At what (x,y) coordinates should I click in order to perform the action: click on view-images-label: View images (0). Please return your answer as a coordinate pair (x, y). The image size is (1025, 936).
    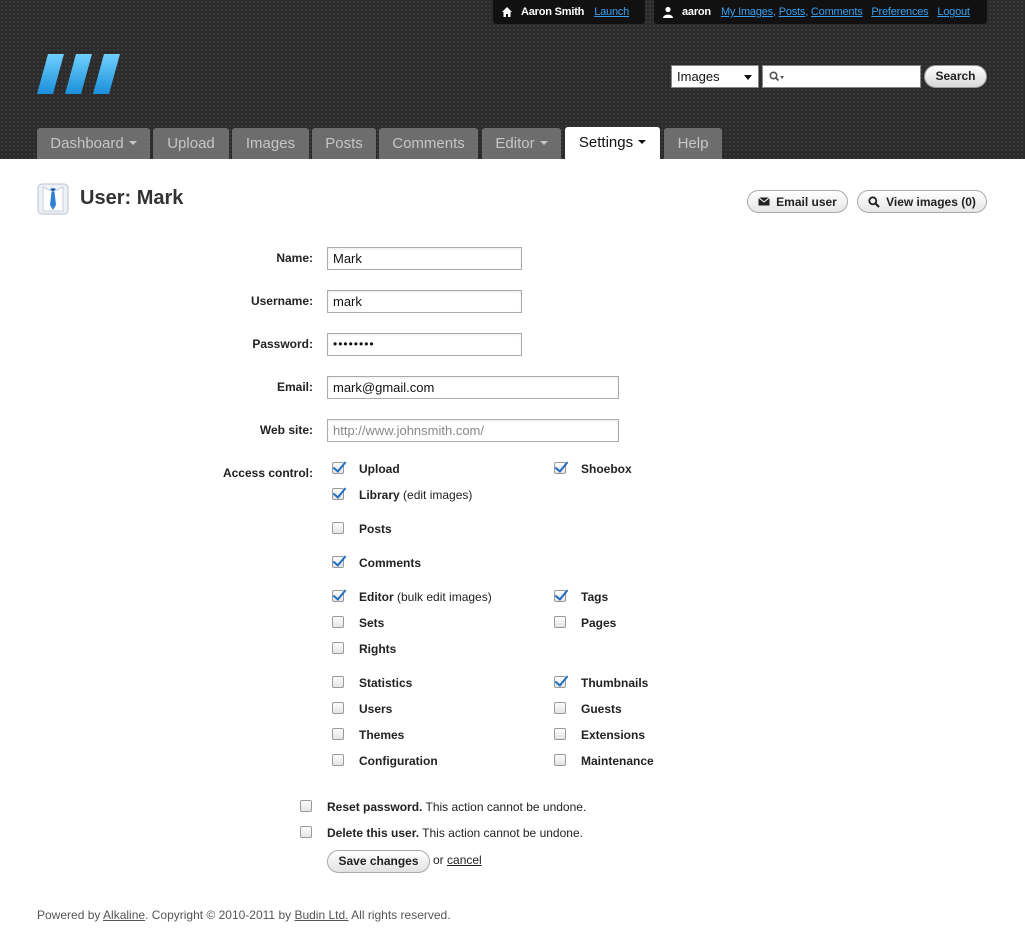
    Looking at the image, I should click on (931, 201).